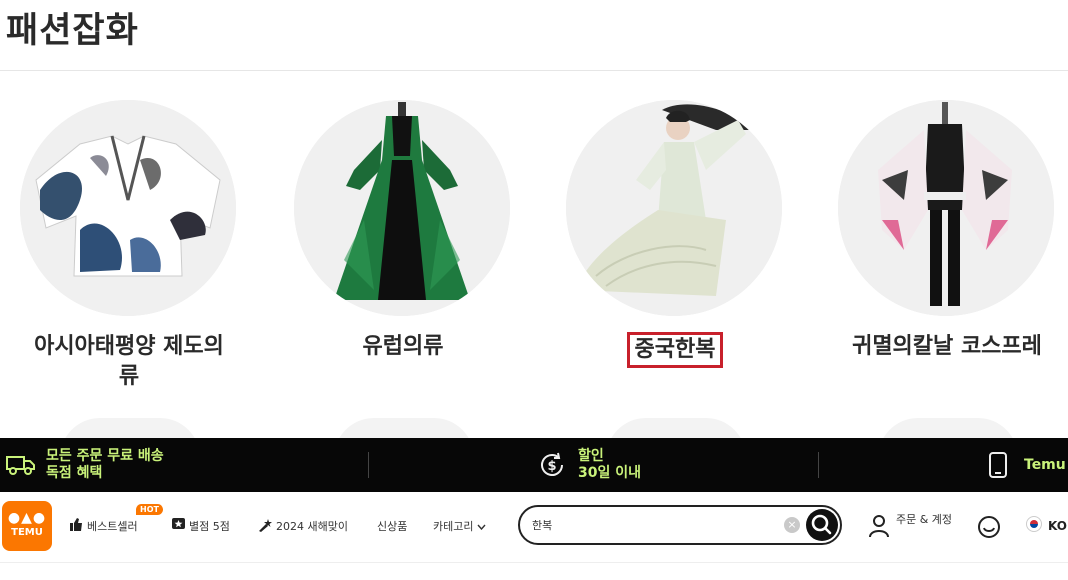 The width and height of the screenshot is (1068, 580). Describe the element at coordinates (1045, 464) in the screenshot. I see `app-text: Temu` at that location.